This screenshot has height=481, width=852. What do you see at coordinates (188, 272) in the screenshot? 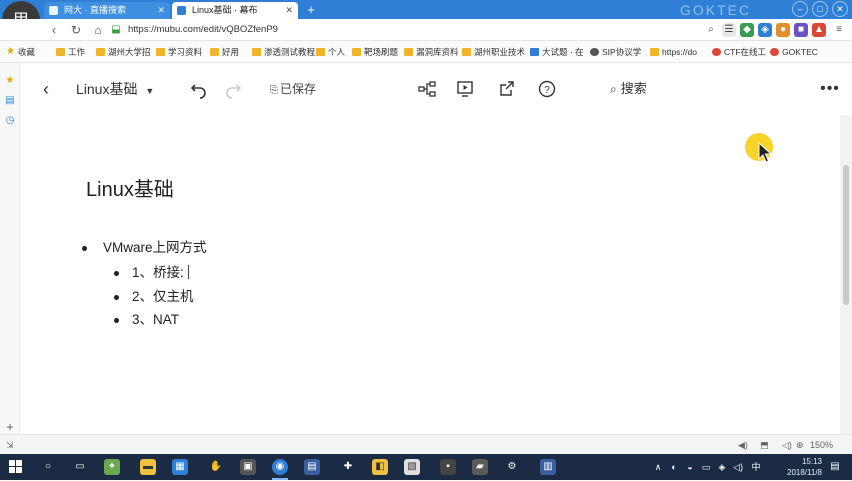
I see `text-cursor` at bounding box center [188, 272].